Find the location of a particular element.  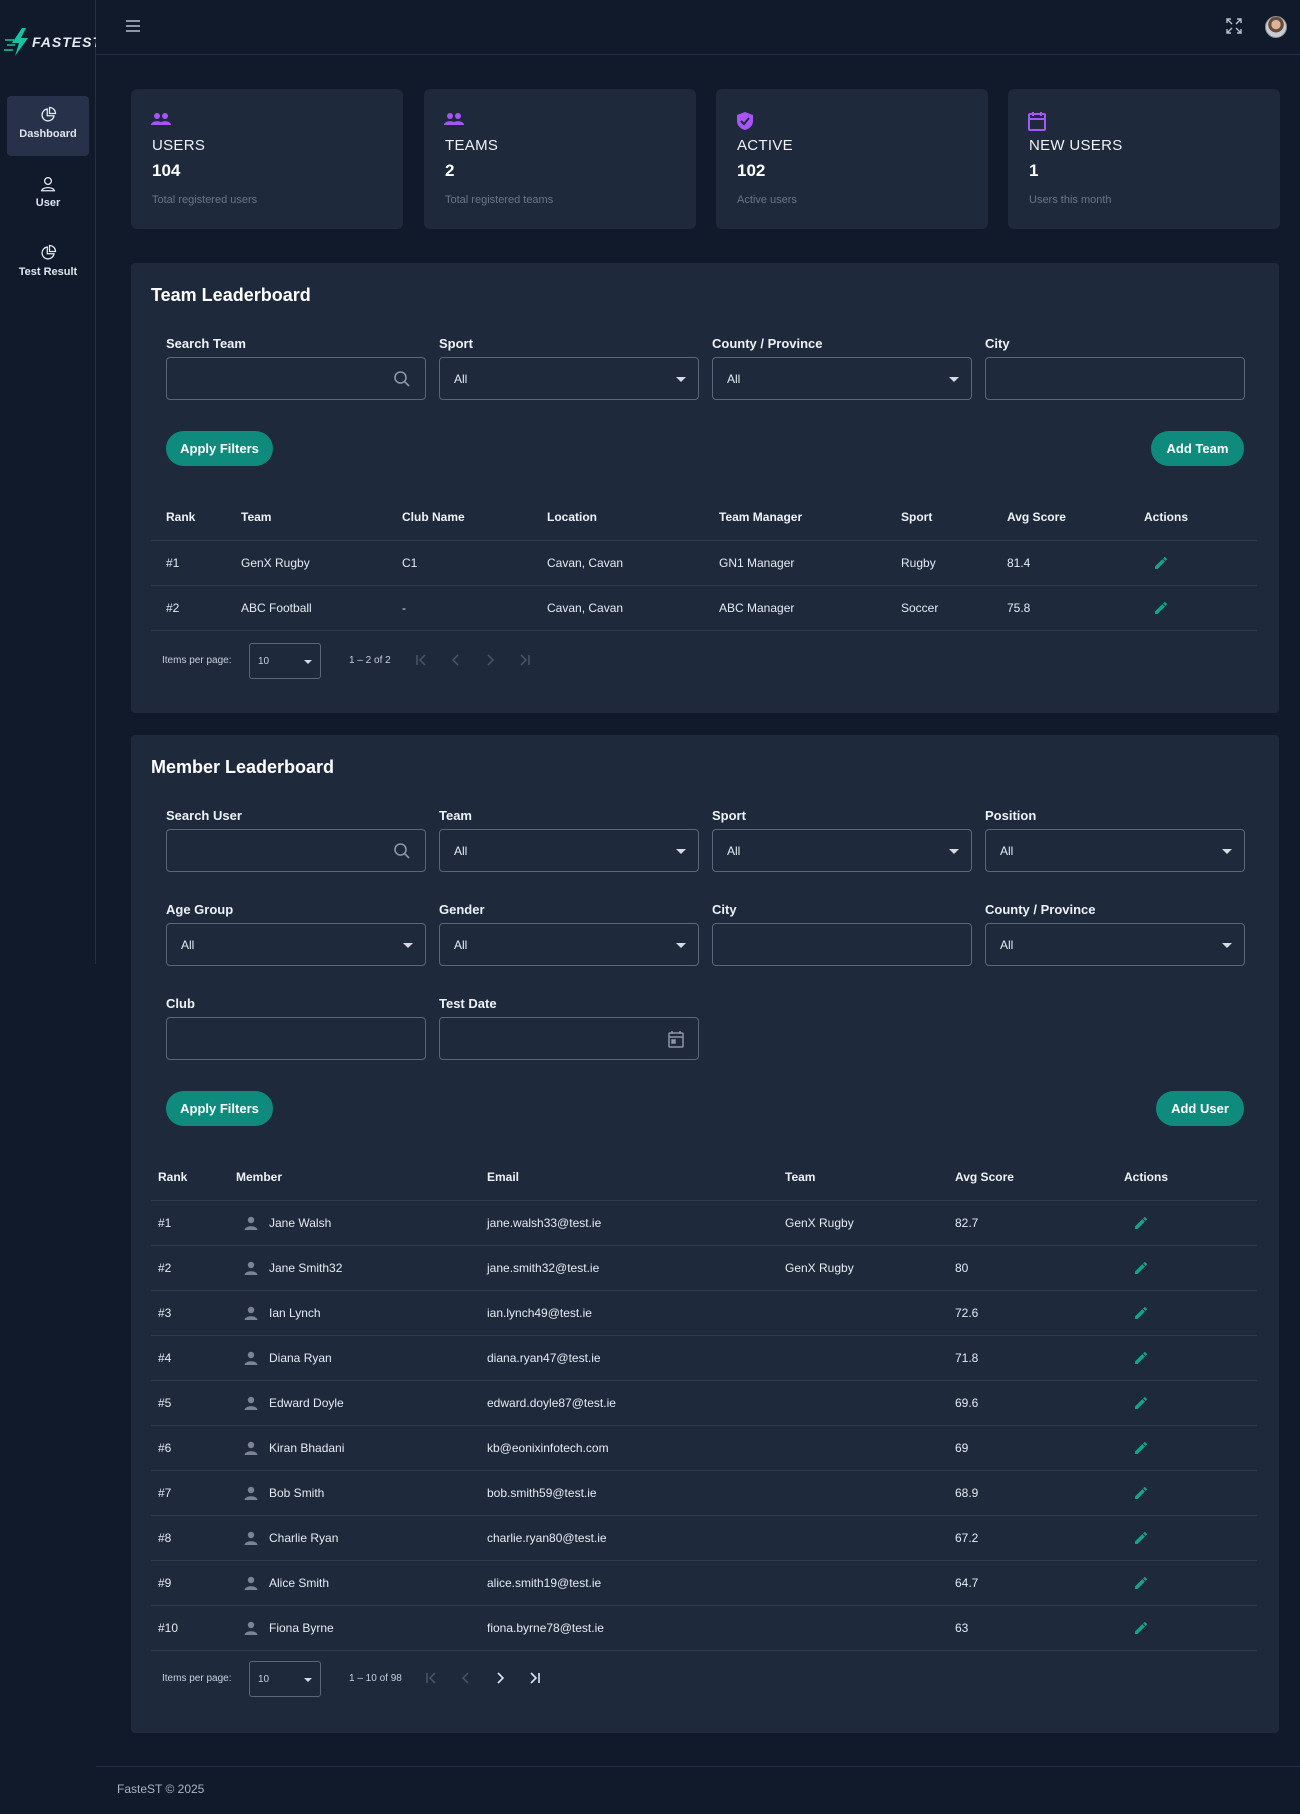

logo-bolt-icon is located at coordinates (16, 42).